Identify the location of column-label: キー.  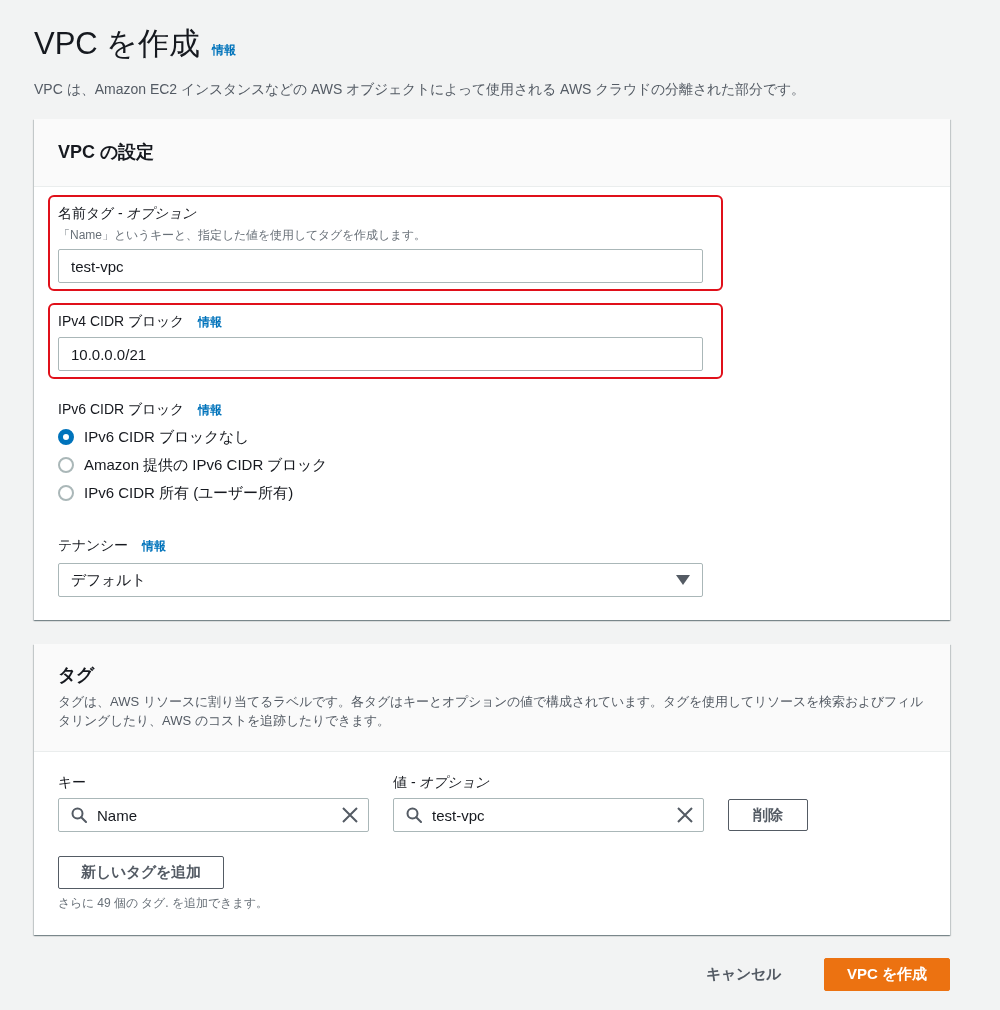
(72, 782).